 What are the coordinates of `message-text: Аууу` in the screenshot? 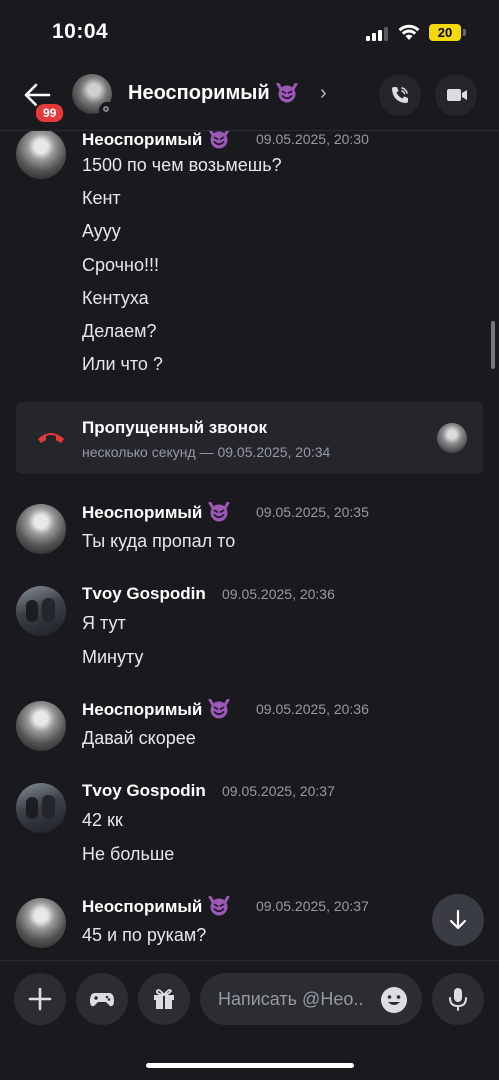 It's located at (101, 231).